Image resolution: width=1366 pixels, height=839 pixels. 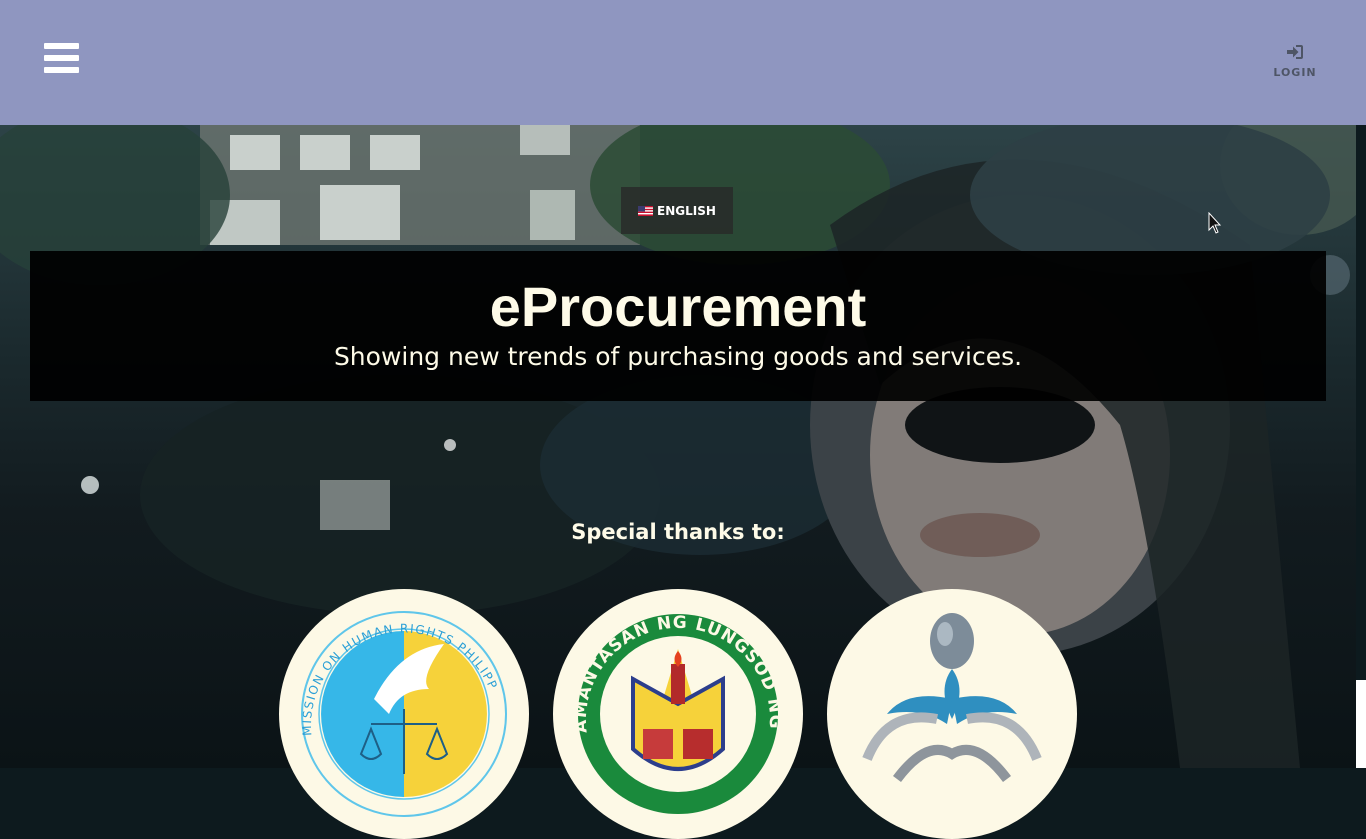 I want to click on language-label: ENGLISH, so click(x=686, y=210).